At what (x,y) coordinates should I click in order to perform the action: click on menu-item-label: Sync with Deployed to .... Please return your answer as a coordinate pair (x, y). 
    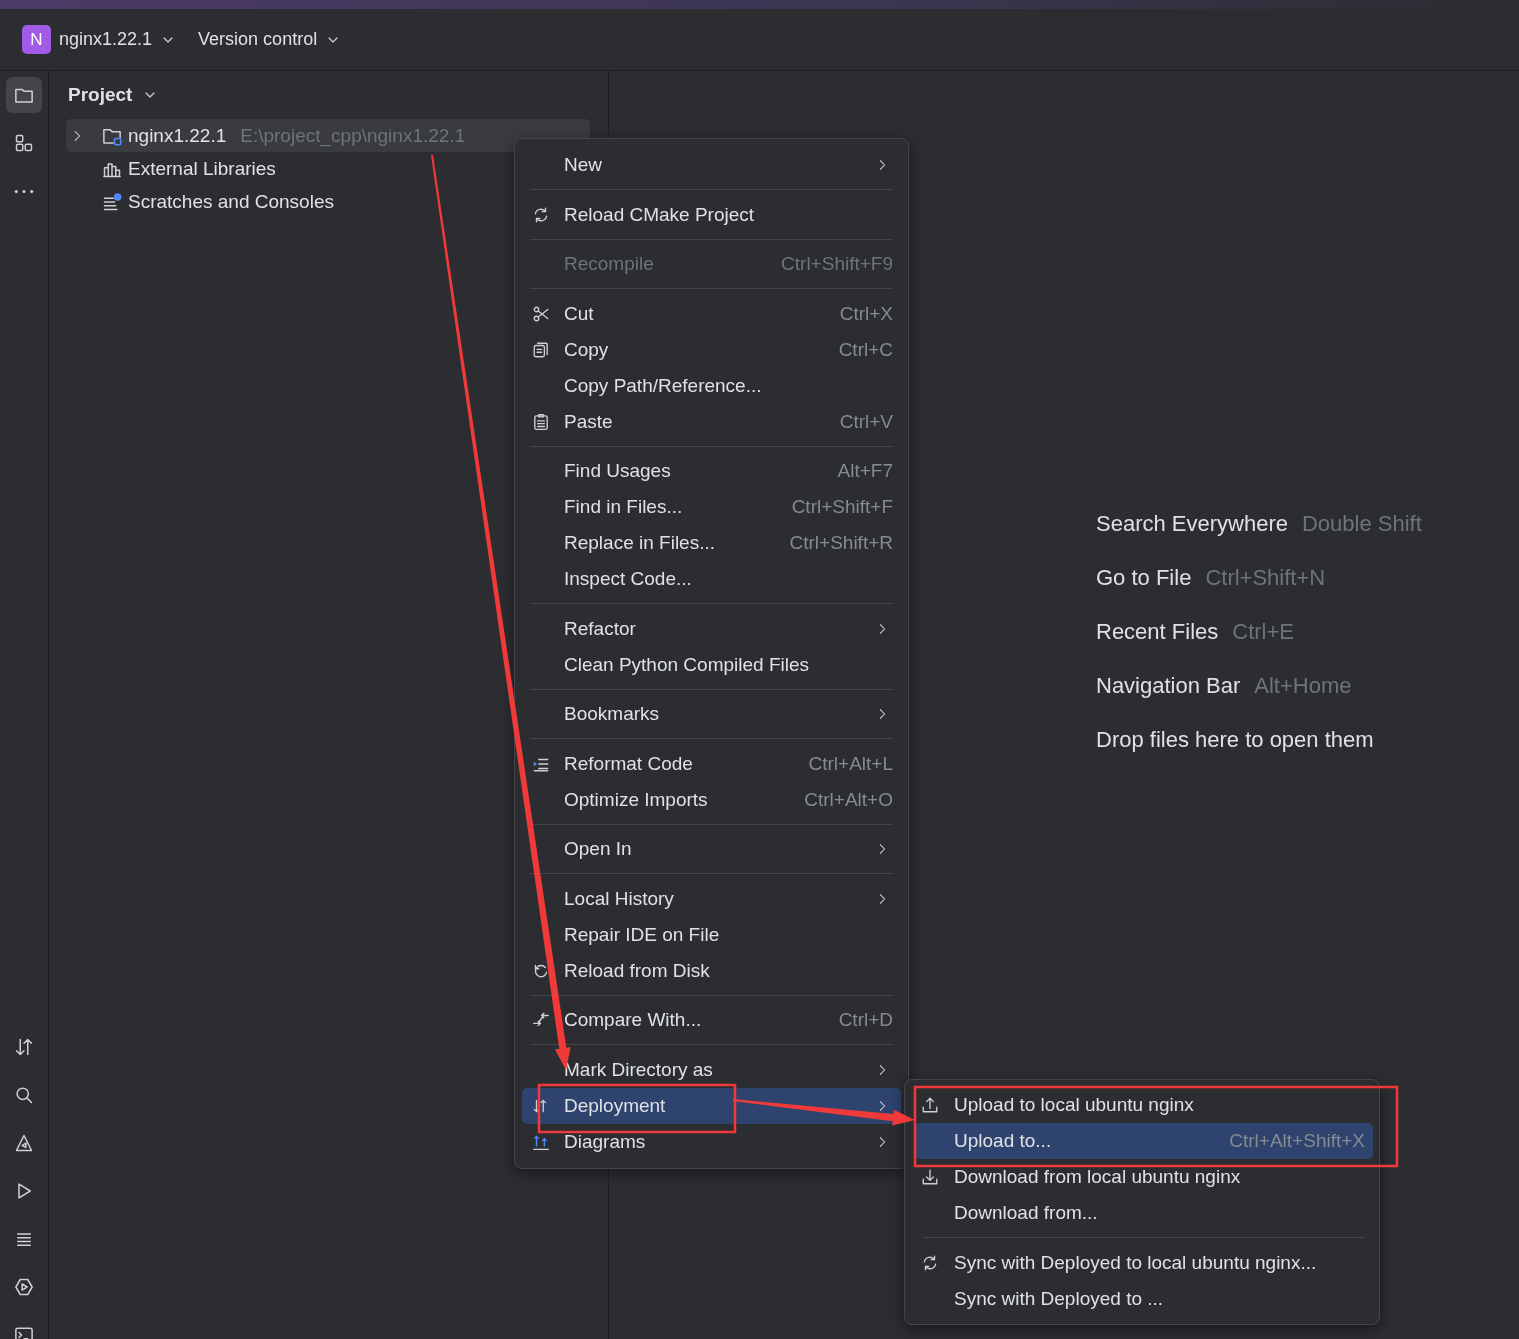
    Looking at the image, I should click on (1059, 1298).